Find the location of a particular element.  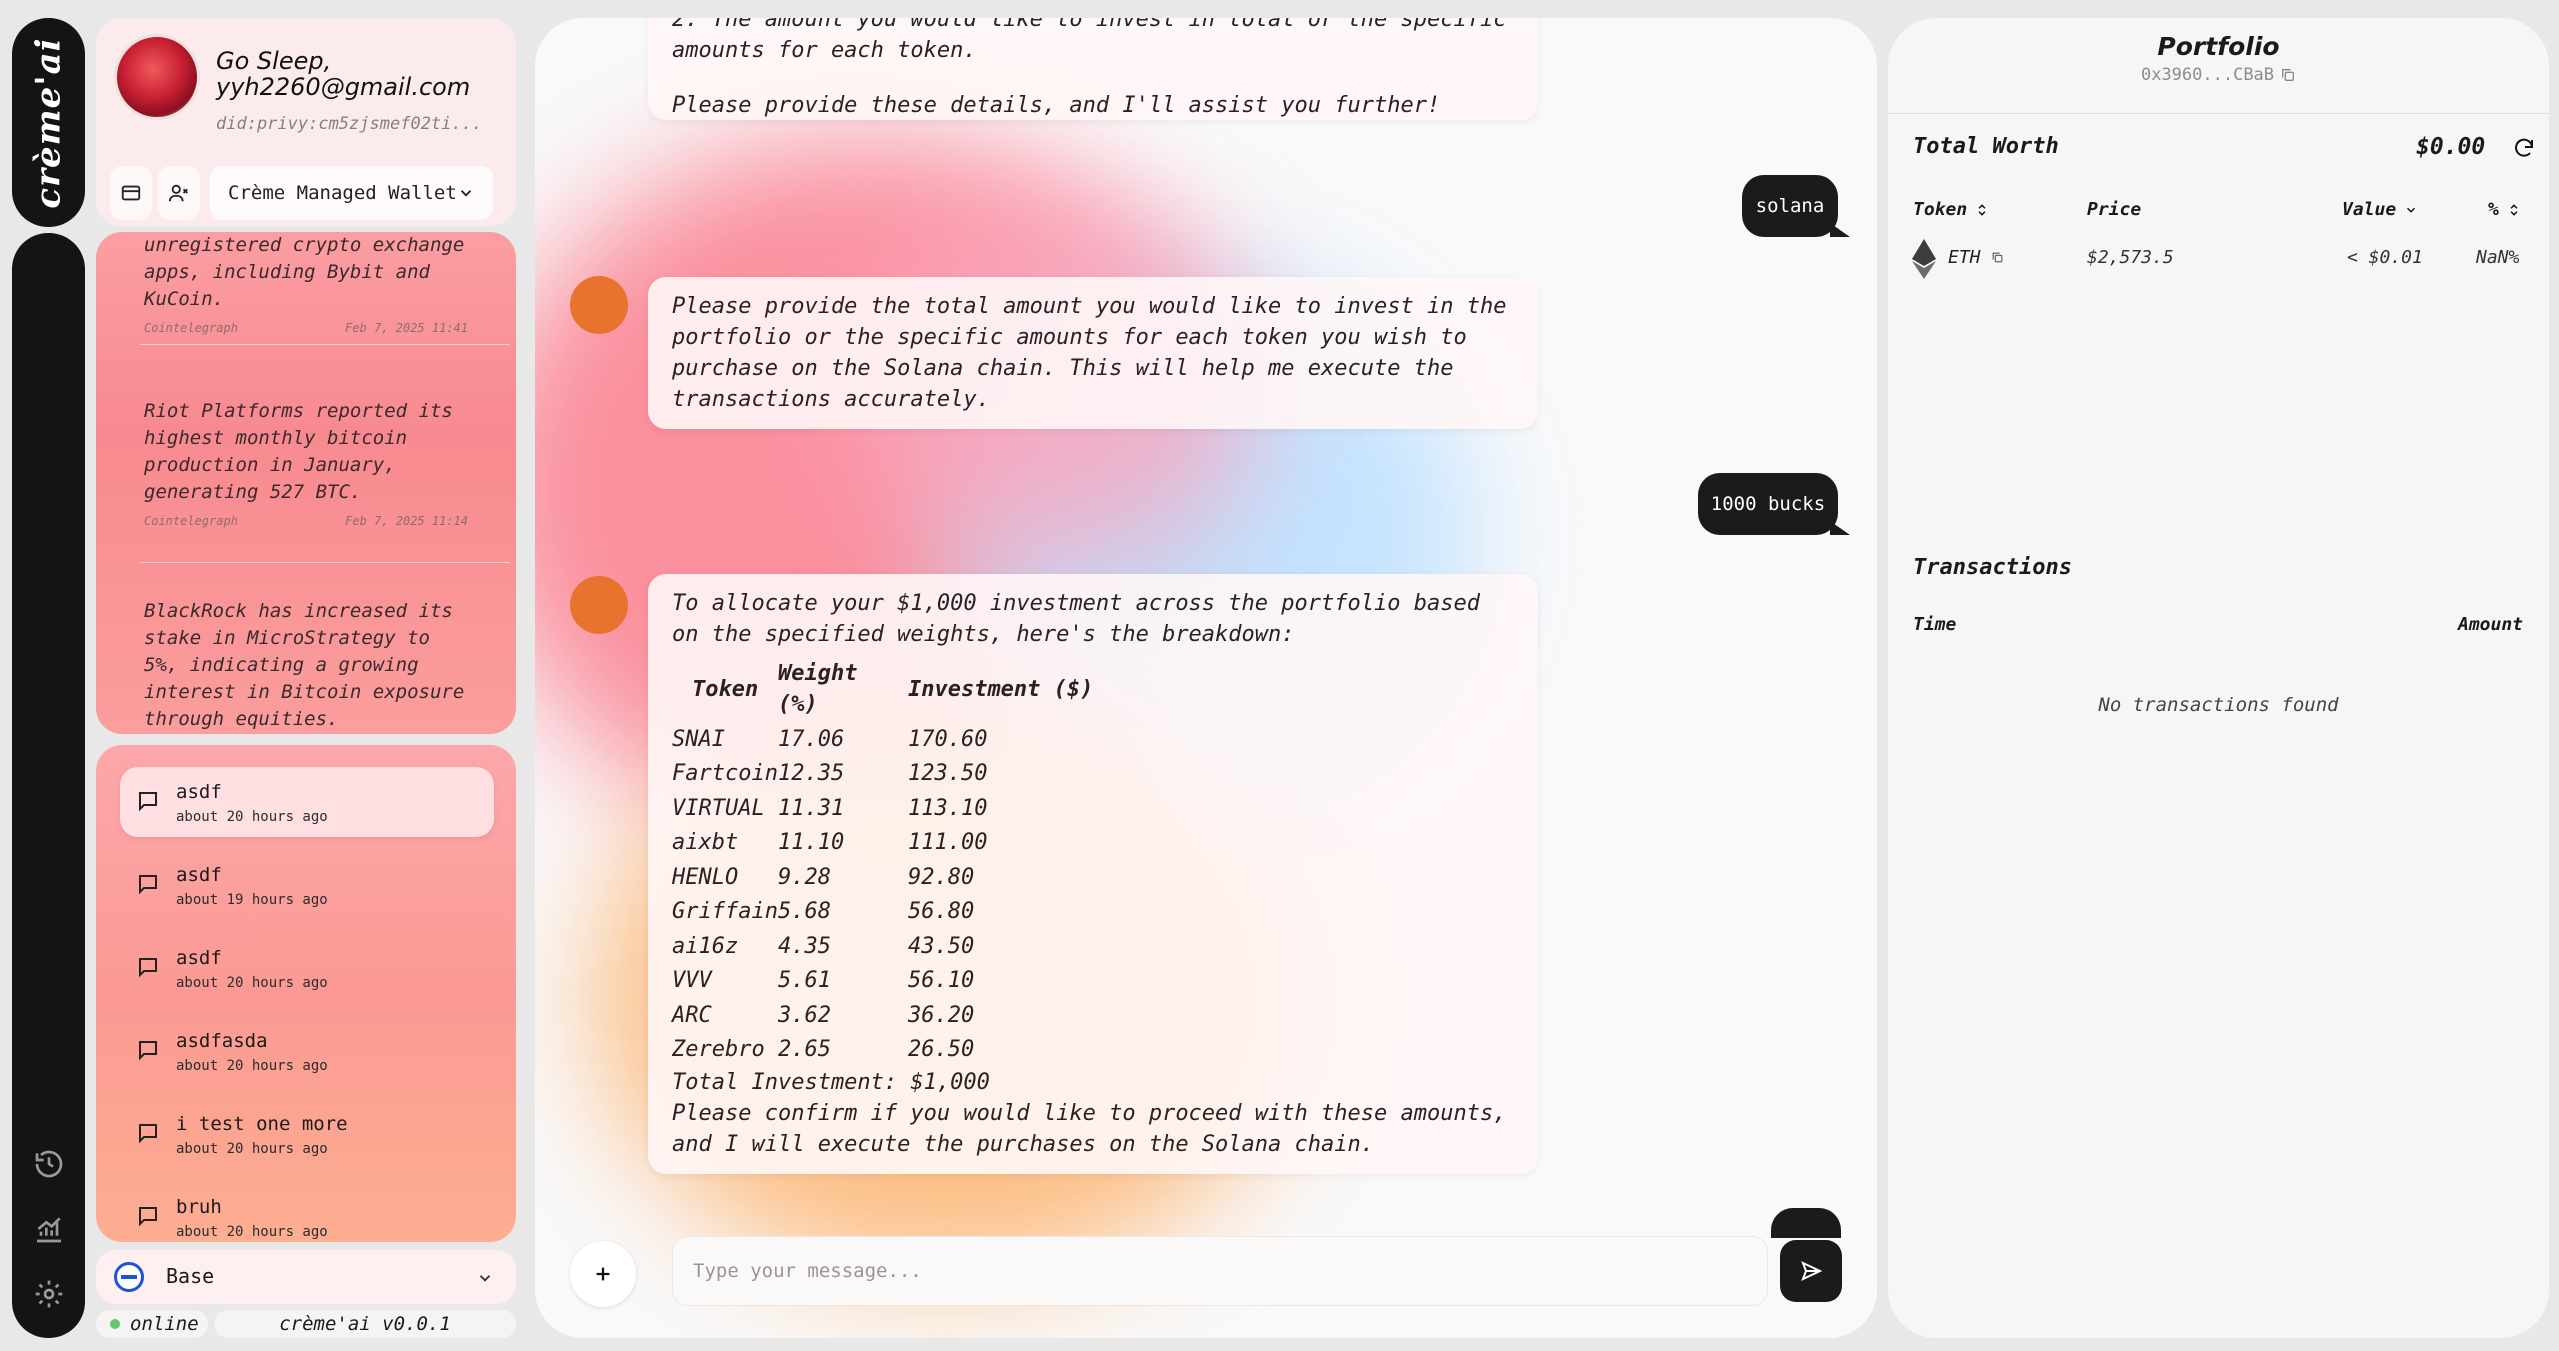

value-cell: < $0.01 is located at coordinates (2385, 257).